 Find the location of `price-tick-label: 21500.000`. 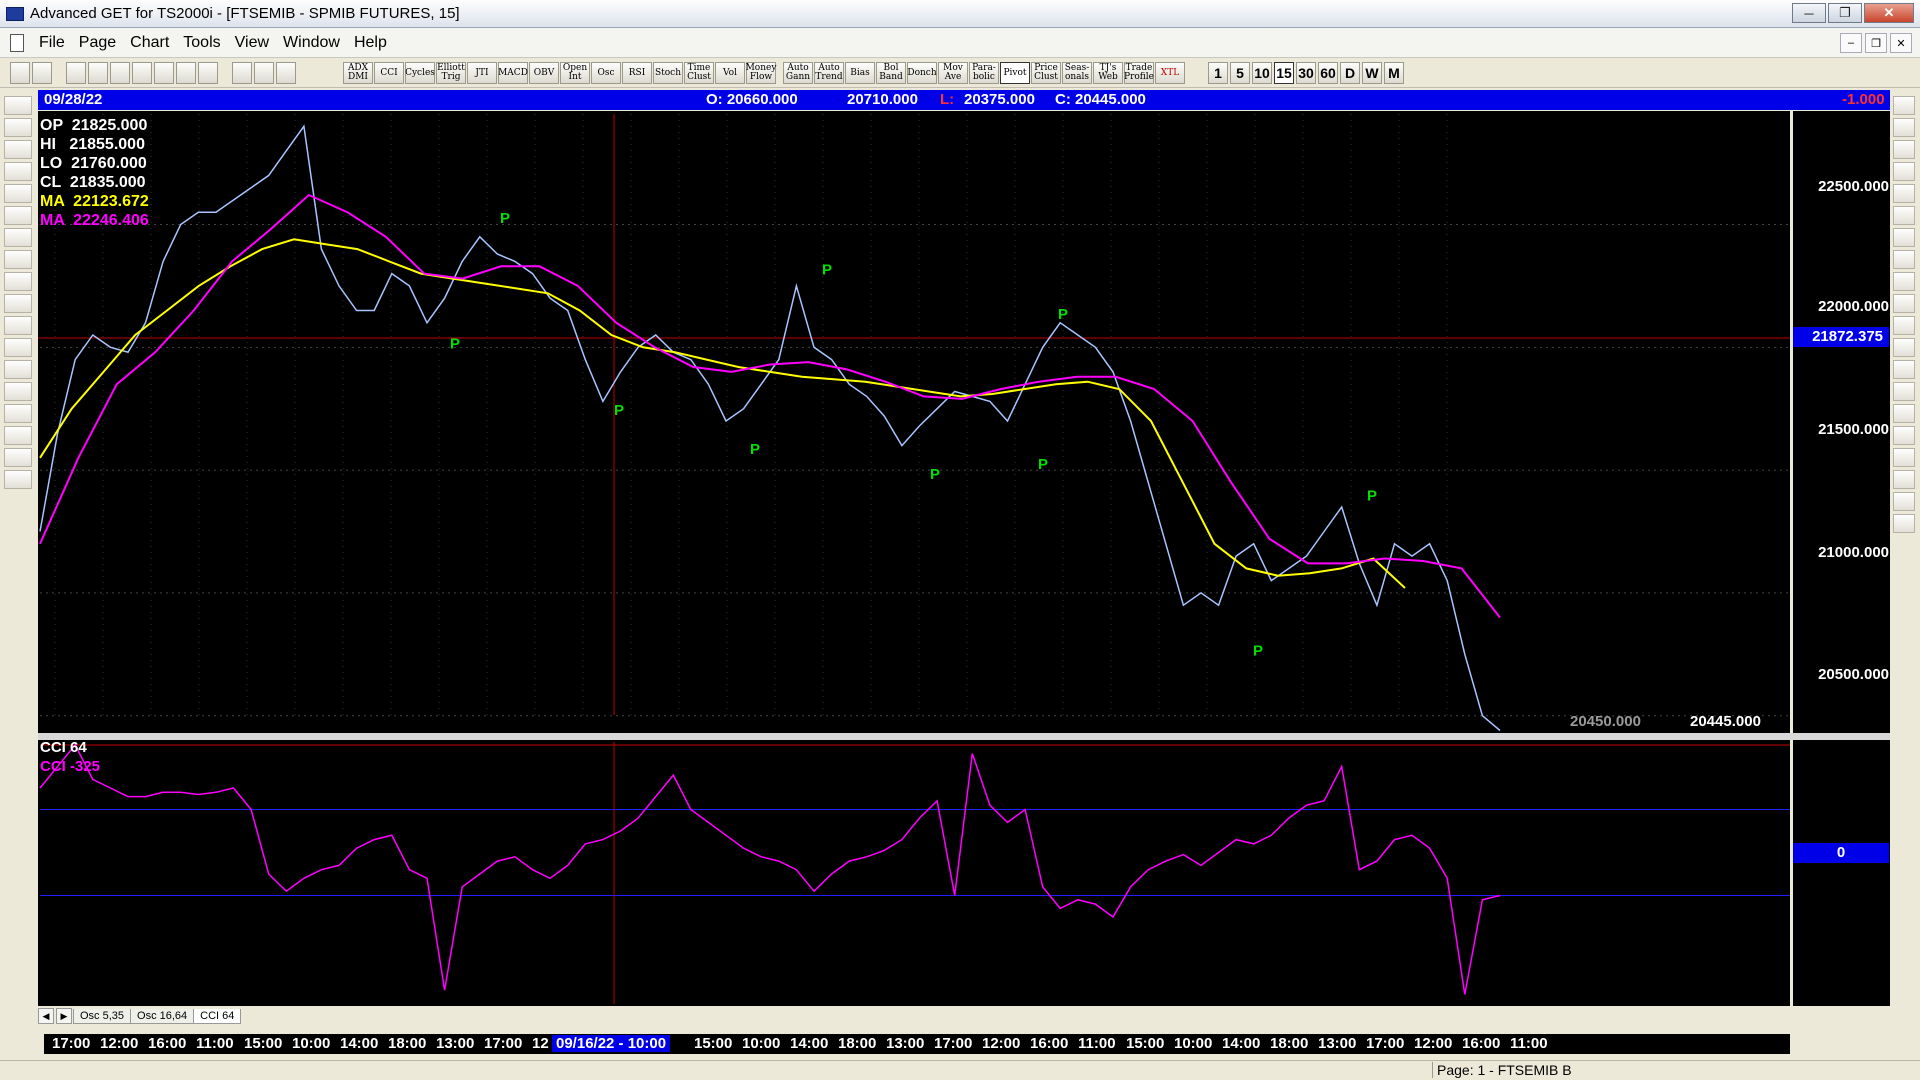

price-tick-label: 21500.000 is located at coordinates (1853, 429).